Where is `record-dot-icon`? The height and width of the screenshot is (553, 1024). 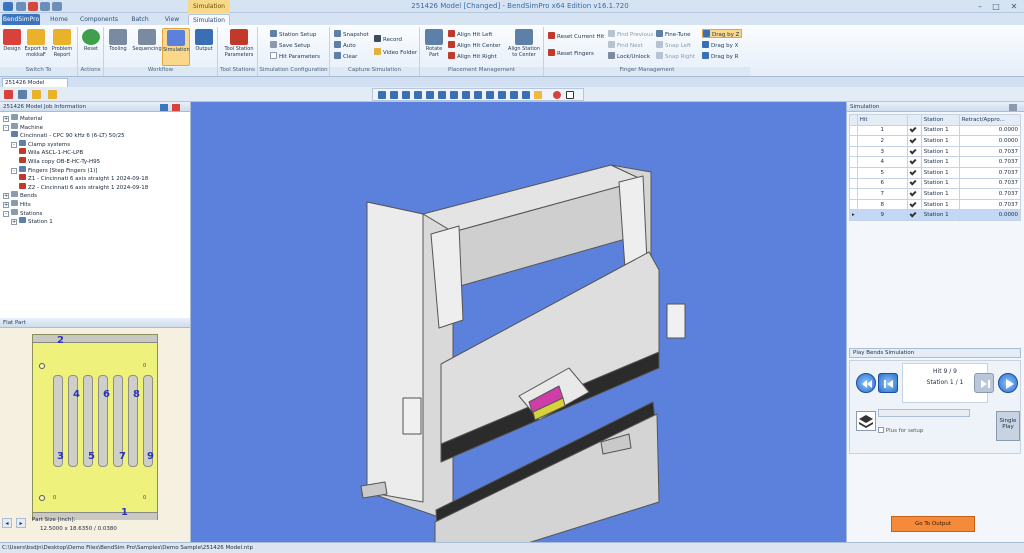 record-dot-icon is located at coordinates (557, 95).